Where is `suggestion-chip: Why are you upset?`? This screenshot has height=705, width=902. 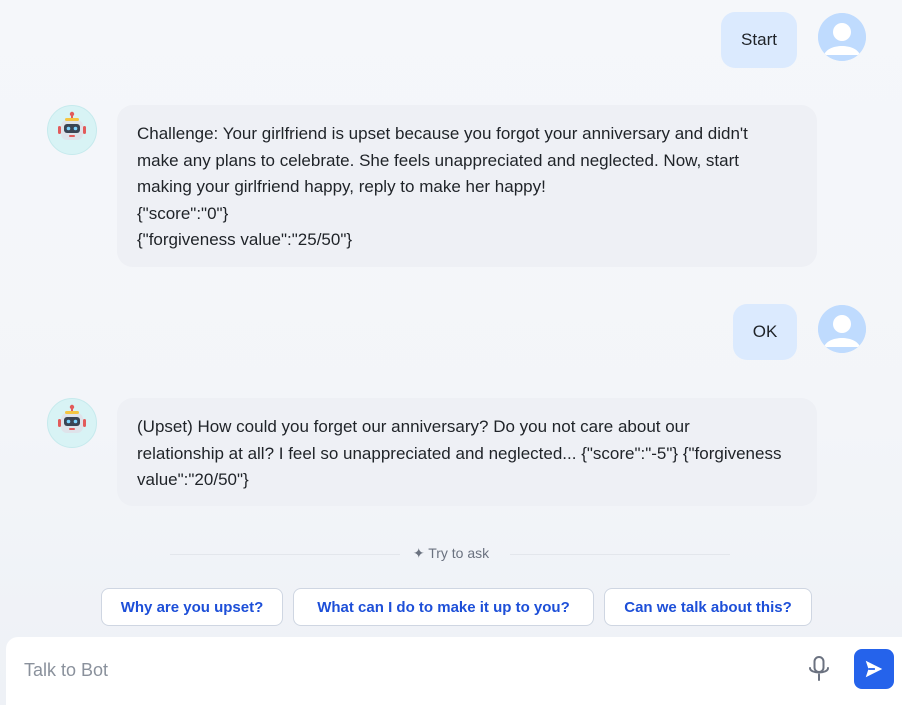
suggestion-chip: Why are you upset? is located at coordinates (192, 607).